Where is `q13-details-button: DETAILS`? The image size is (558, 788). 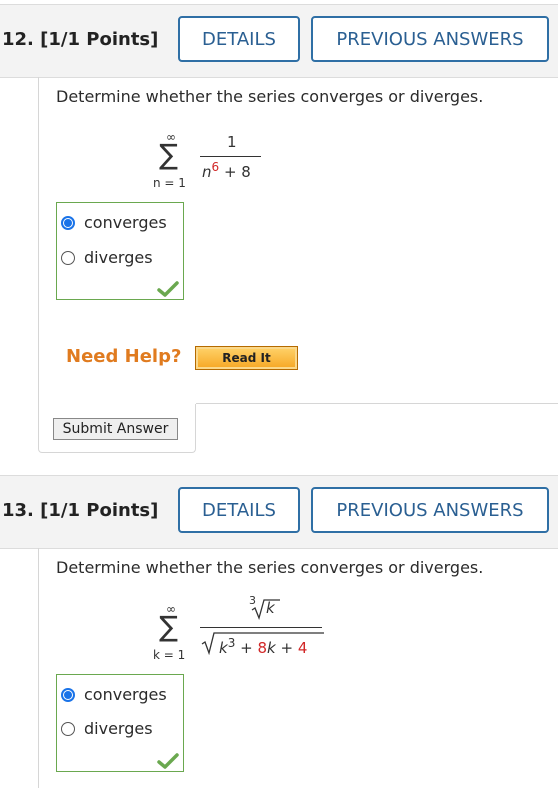
q13-details-button: DETAILS is located at coordinates (239, 510).